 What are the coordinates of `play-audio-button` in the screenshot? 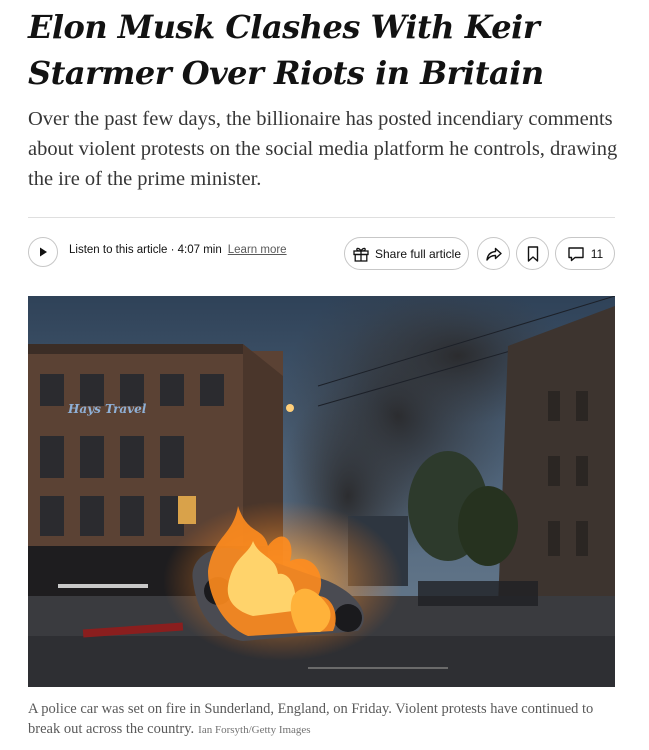 It's located at (43, 252).